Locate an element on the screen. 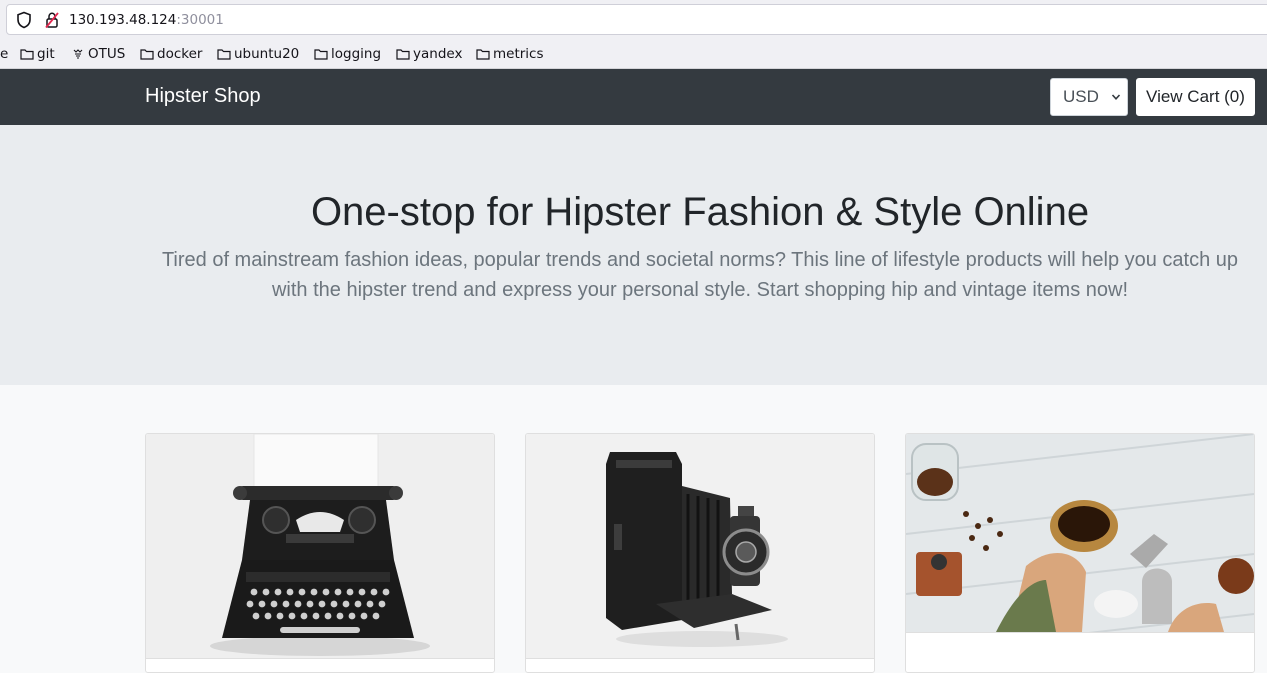  coffee-image is located at coordinates (1080, 533).